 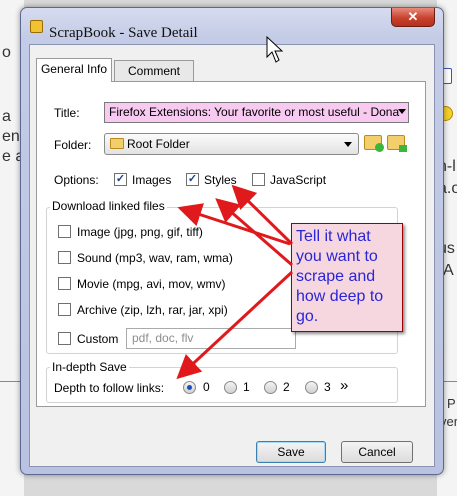 What do you see at coordinates (74, 70) in the screenshot?
I see `tab-general-info: General Info` at bounding box center [74, 70].